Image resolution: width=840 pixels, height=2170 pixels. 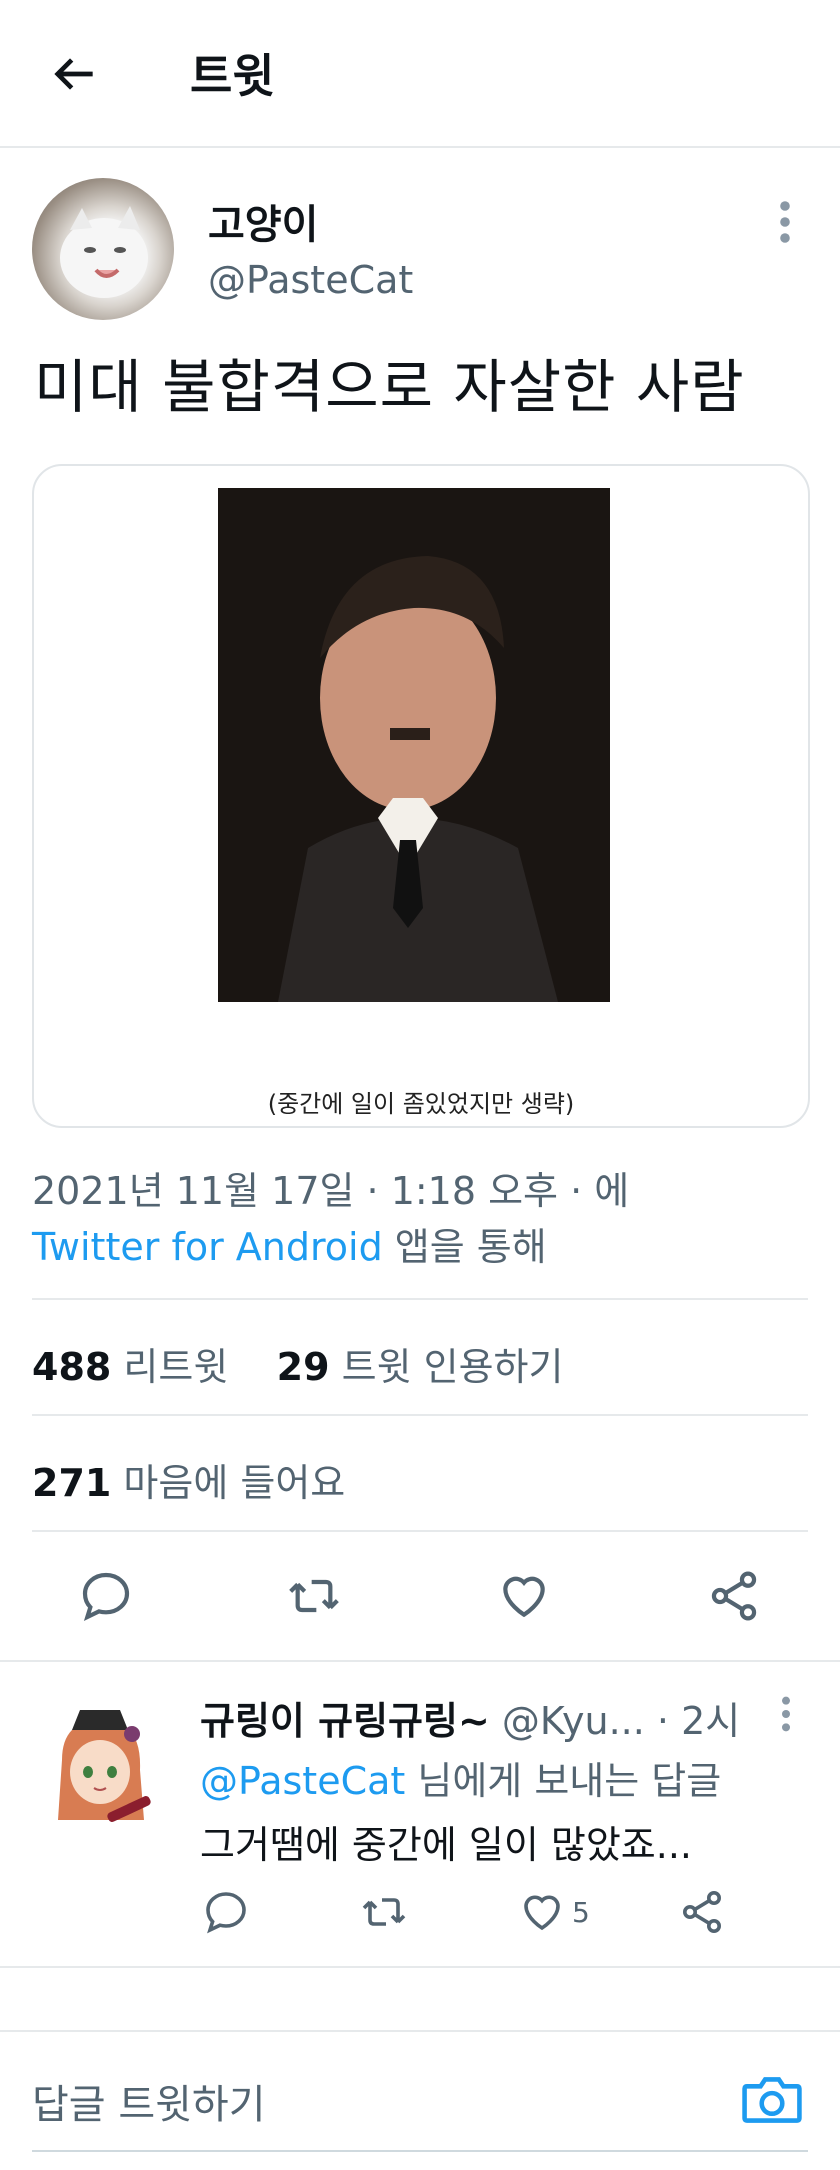 I want to click on arrow-left-icon, so click(x=74, y=74).